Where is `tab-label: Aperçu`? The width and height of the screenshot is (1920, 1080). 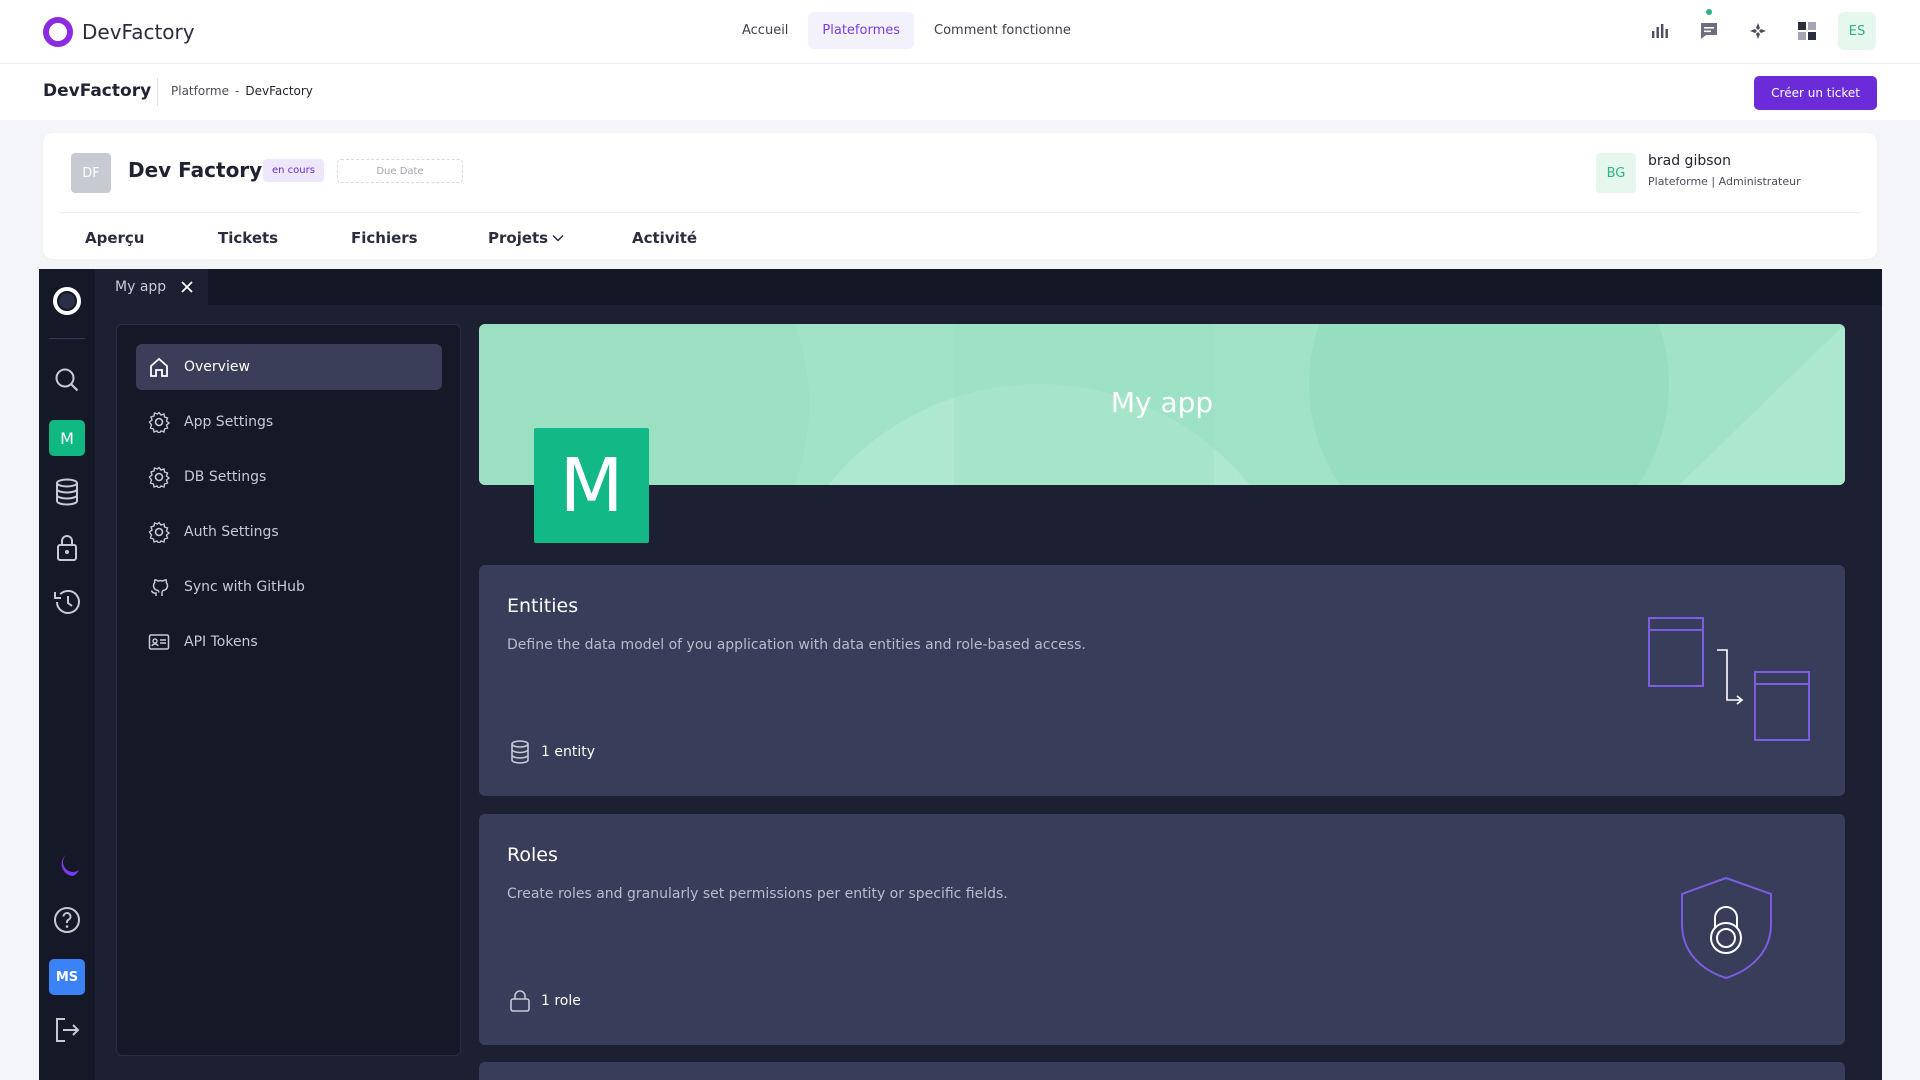
tab-label: Aperçu is located at coordinates (115, 238).